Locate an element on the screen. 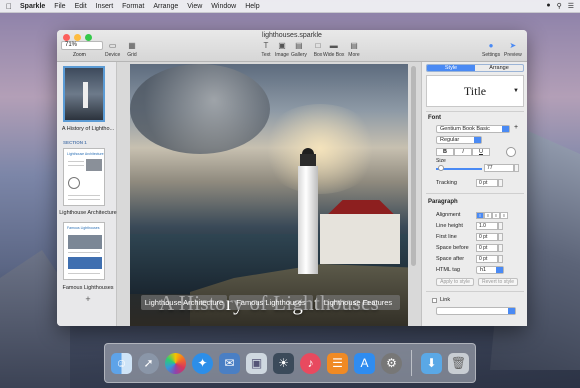 Image resolution: width=580 pixels, height=388 pixels. font-color-well is located at coordinates (511, 152).